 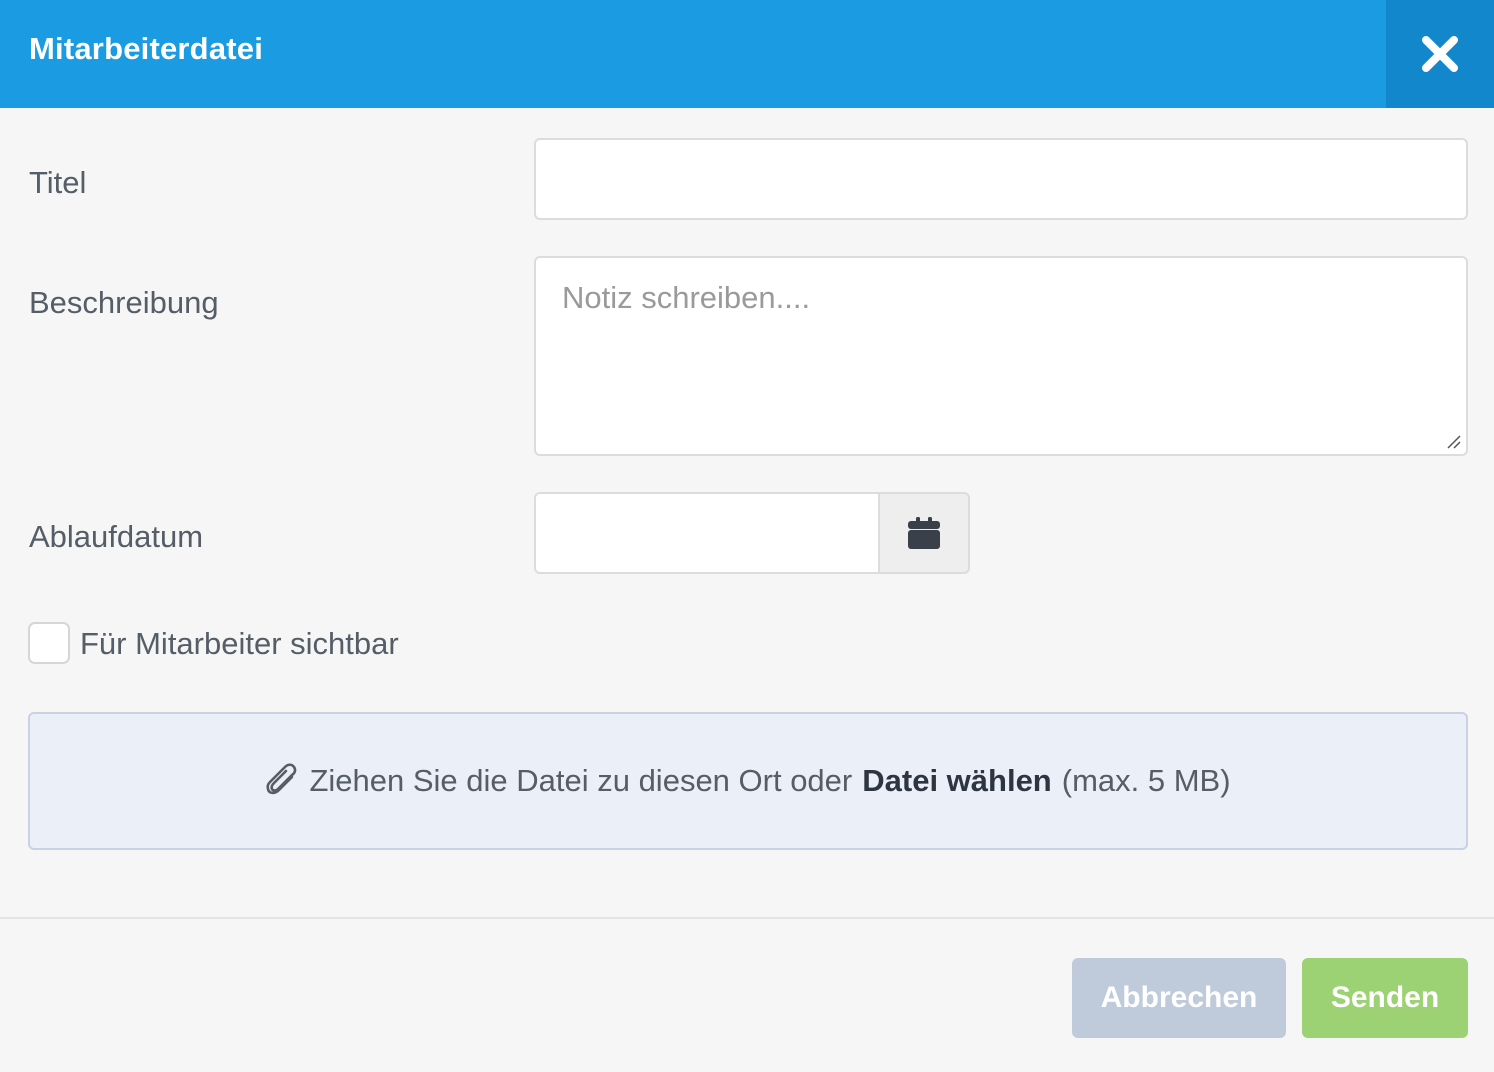 What do you see at coordinates (1454, 442) in the screenshot?
I see `resize-grip-icon` at bounding box center [1454, 442].